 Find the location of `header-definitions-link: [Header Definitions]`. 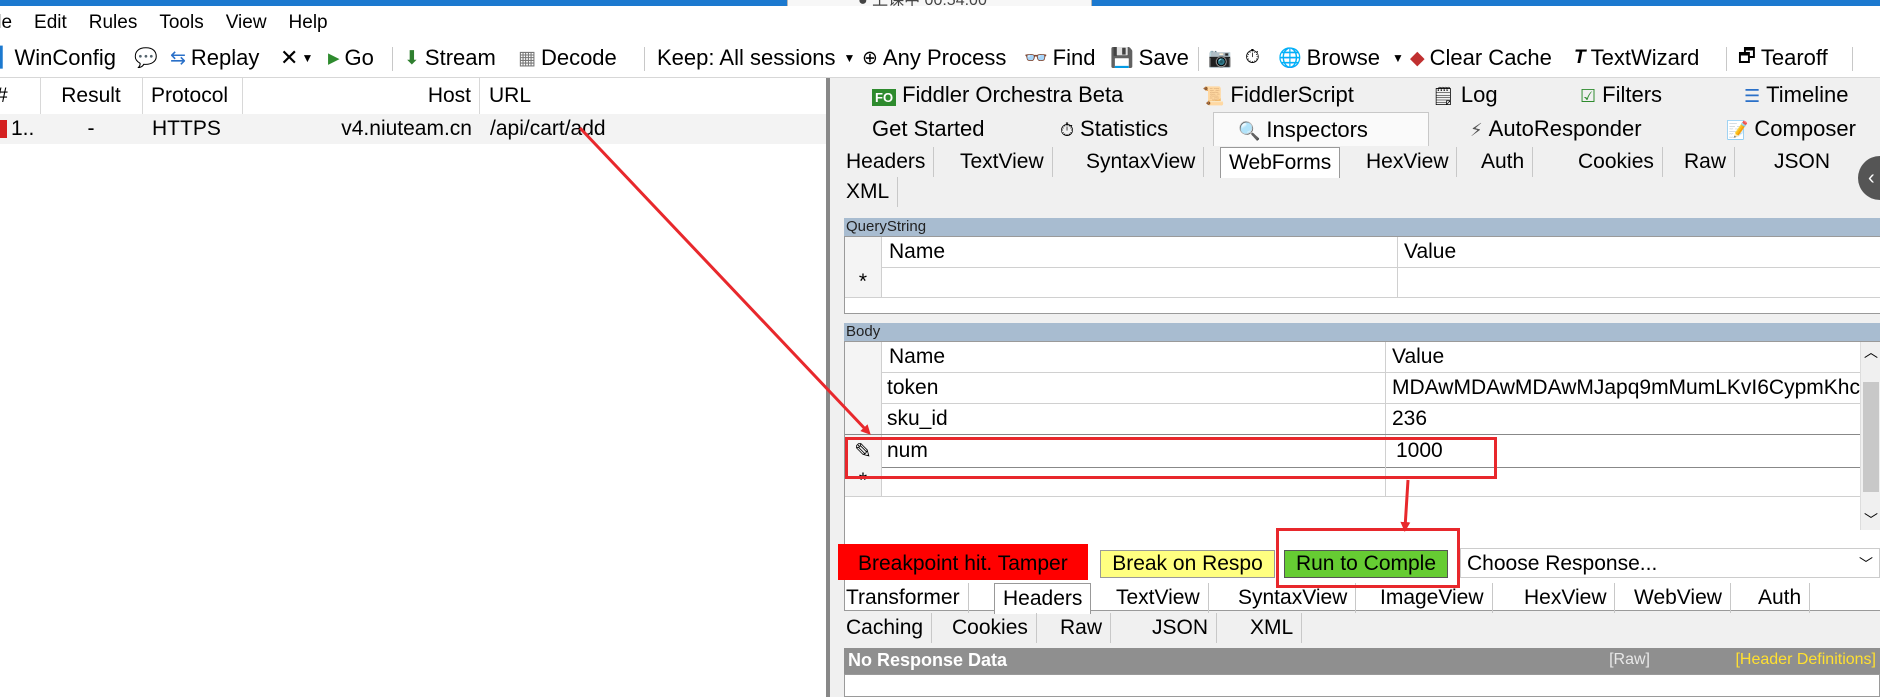

header-definitions-link: [Header Definitions] is located at coordinates (1805, 660).